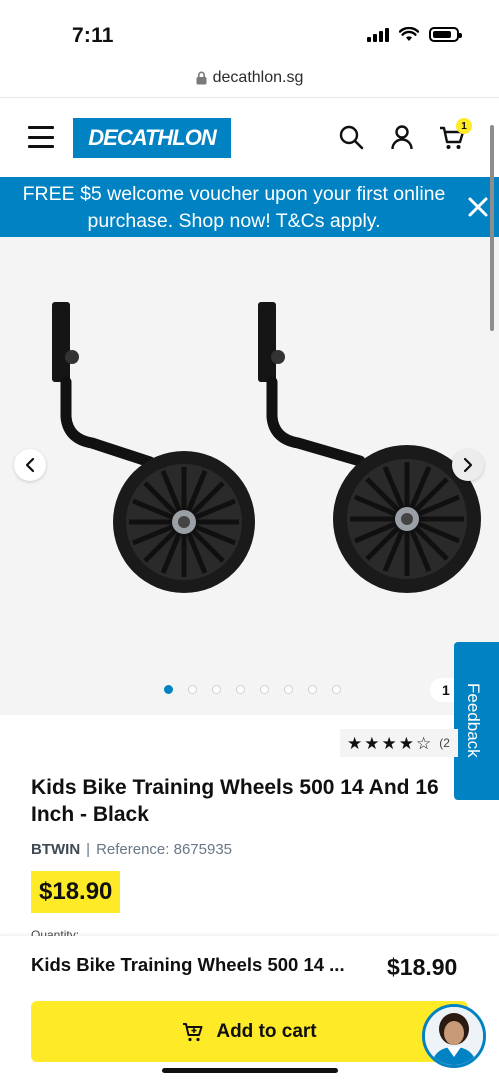 The width and height of the screenshot is (499, 1080). What do you see at coordinates (473, 720) in the screenshot?
I see `feedback-label: Feedback` at bounding box center [473, 720].